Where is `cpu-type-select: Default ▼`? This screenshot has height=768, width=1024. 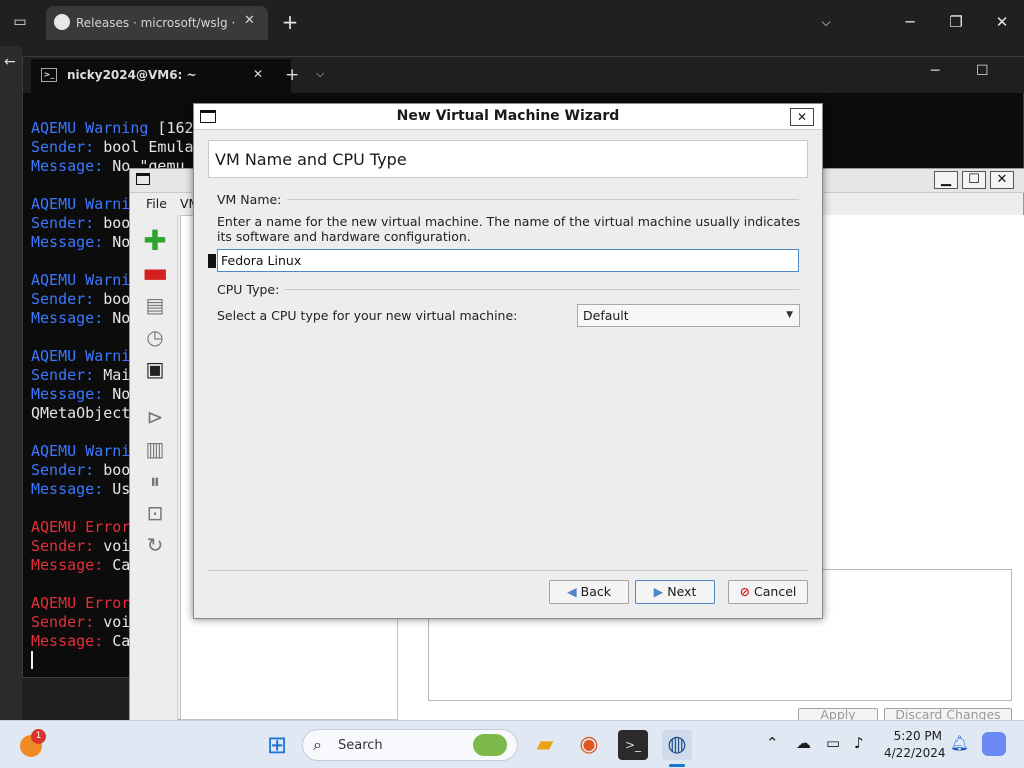 cpu-type-select: Default ▼ is located at coordinates (688, 315).